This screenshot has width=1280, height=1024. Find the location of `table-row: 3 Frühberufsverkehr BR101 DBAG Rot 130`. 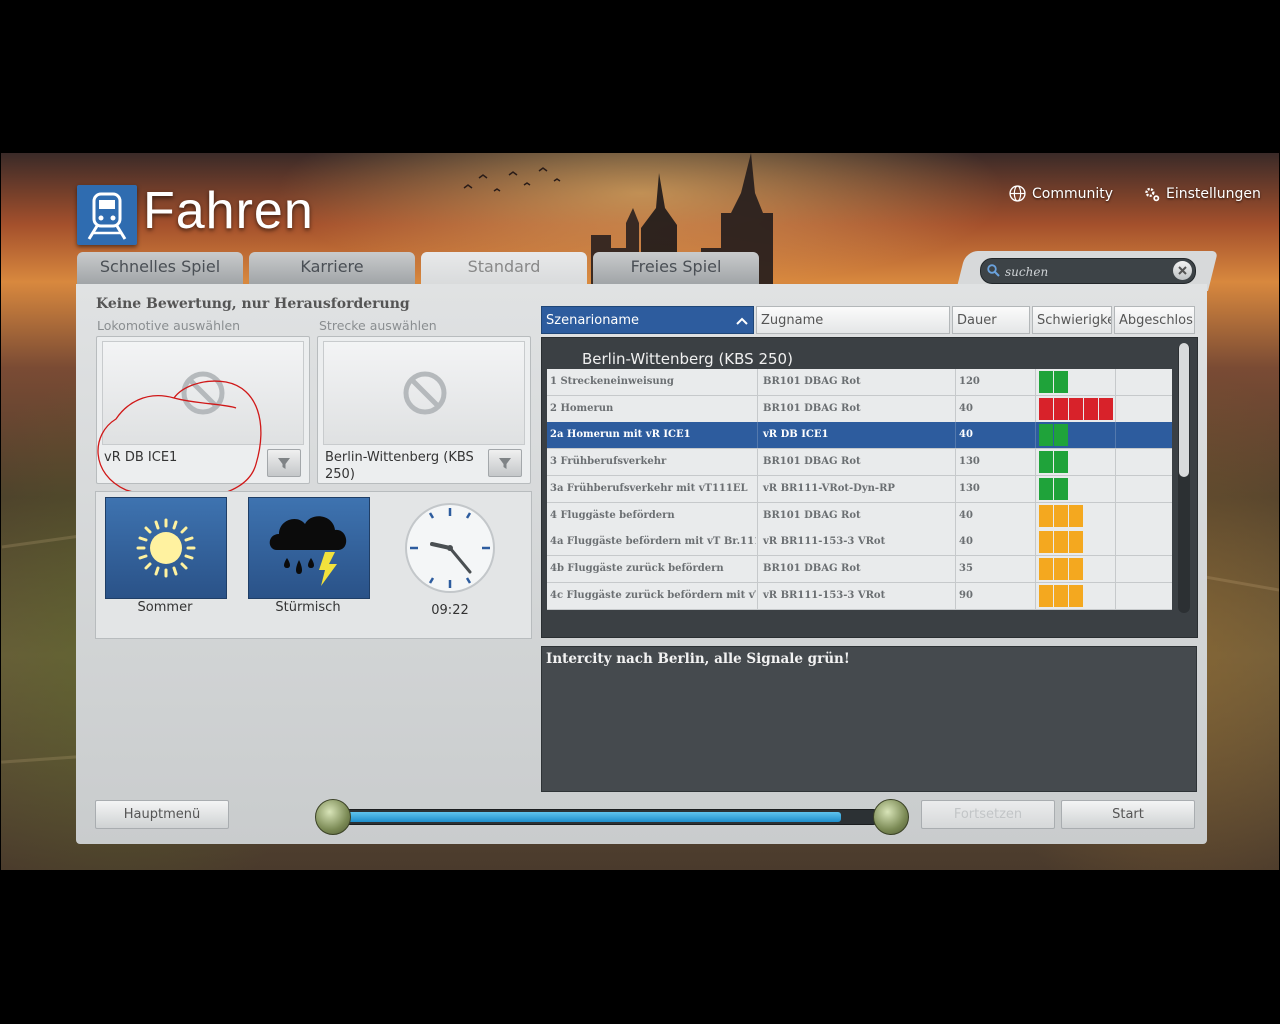

table-row: 3 Frühberufsverkehr BR101 DBAG Rot 130 is located at coordinates (859, 463).